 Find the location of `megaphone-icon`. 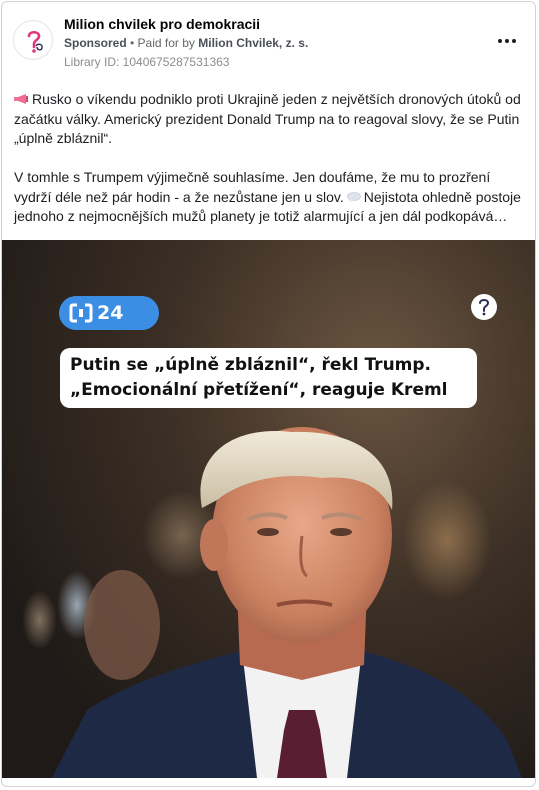

megaphone-icon is located at coordinates (21, 99).